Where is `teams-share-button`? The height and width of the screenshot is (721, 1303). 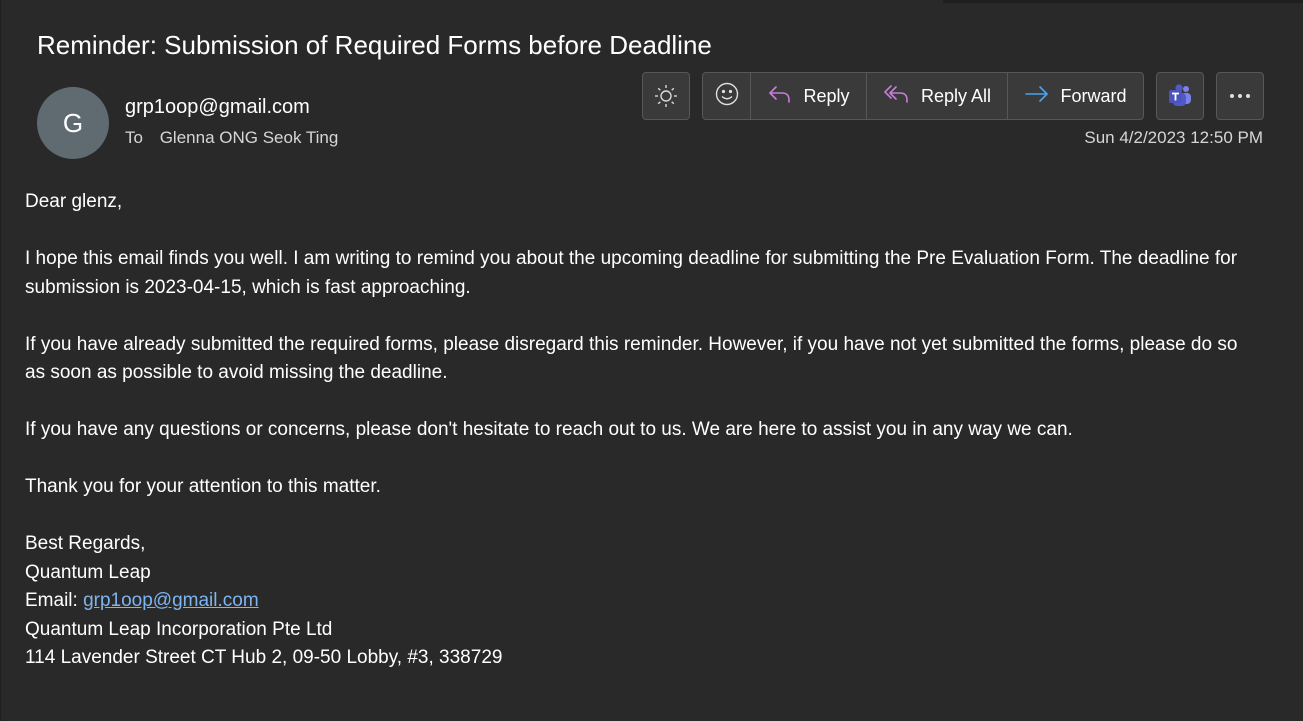
teams-share-button is located at coordinates (1180, 96).